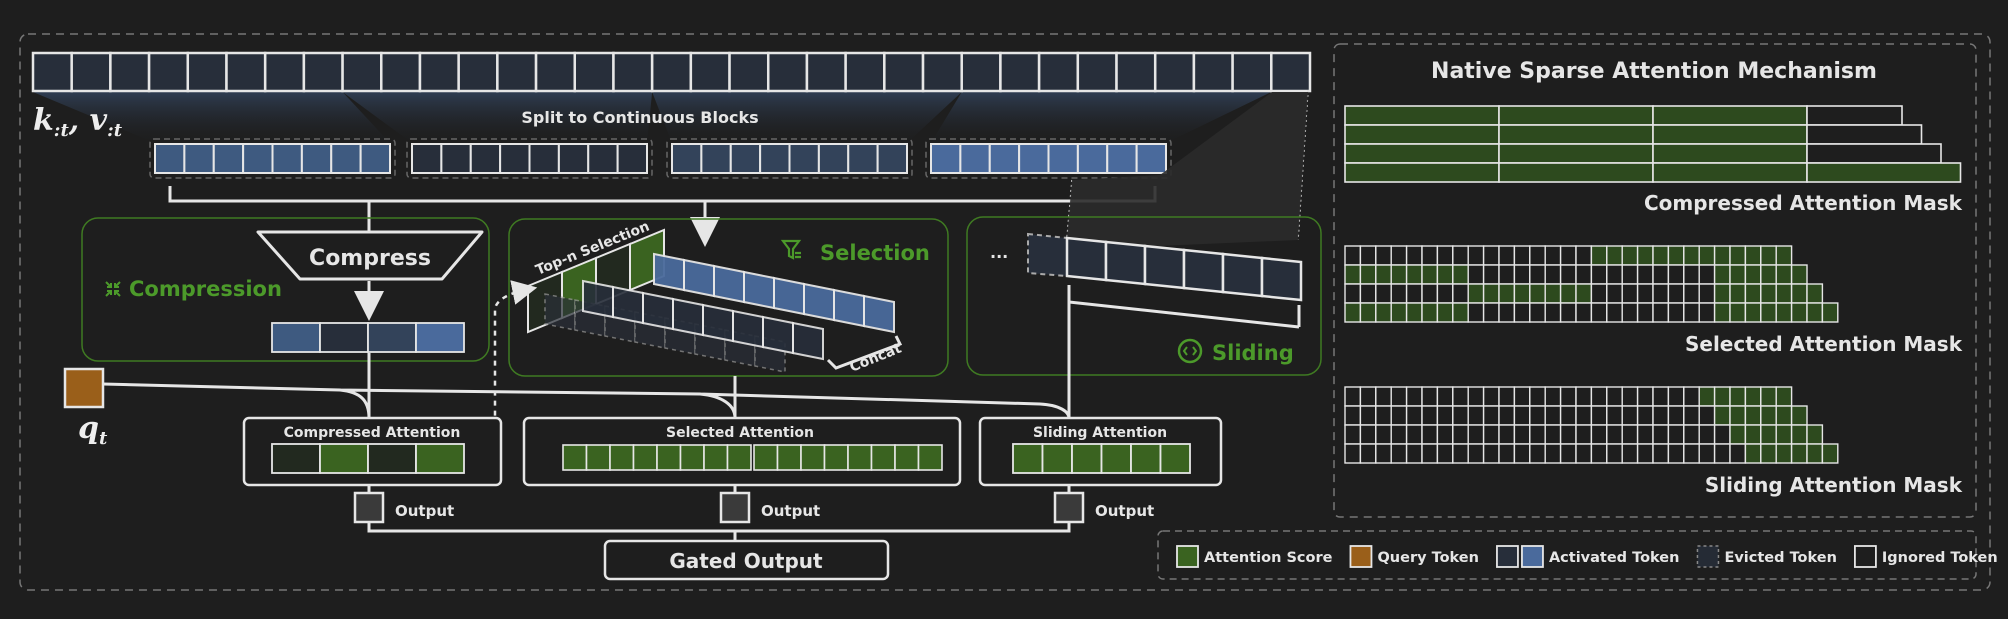 The image size is (2008, 619). Describe the element at coordinates (1100, 433) in the screenshot. I see `sliding-attention-label: Sliding Attention` at that location.